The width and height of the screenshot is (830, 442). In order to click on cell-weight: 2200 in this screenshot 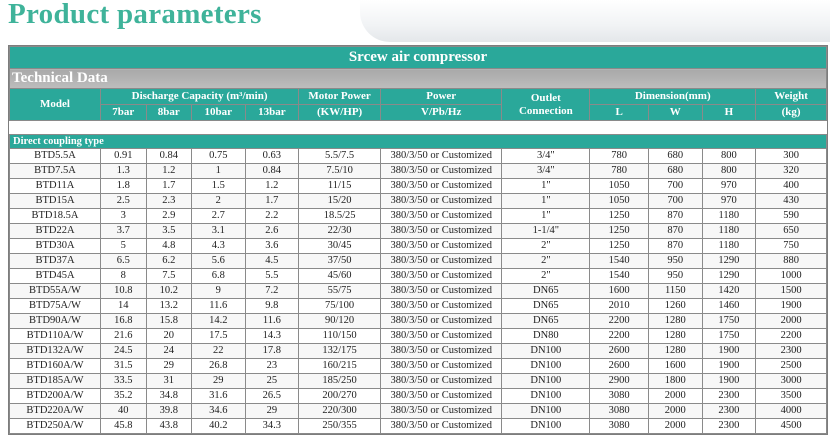, I will do `click(791, 336)`.